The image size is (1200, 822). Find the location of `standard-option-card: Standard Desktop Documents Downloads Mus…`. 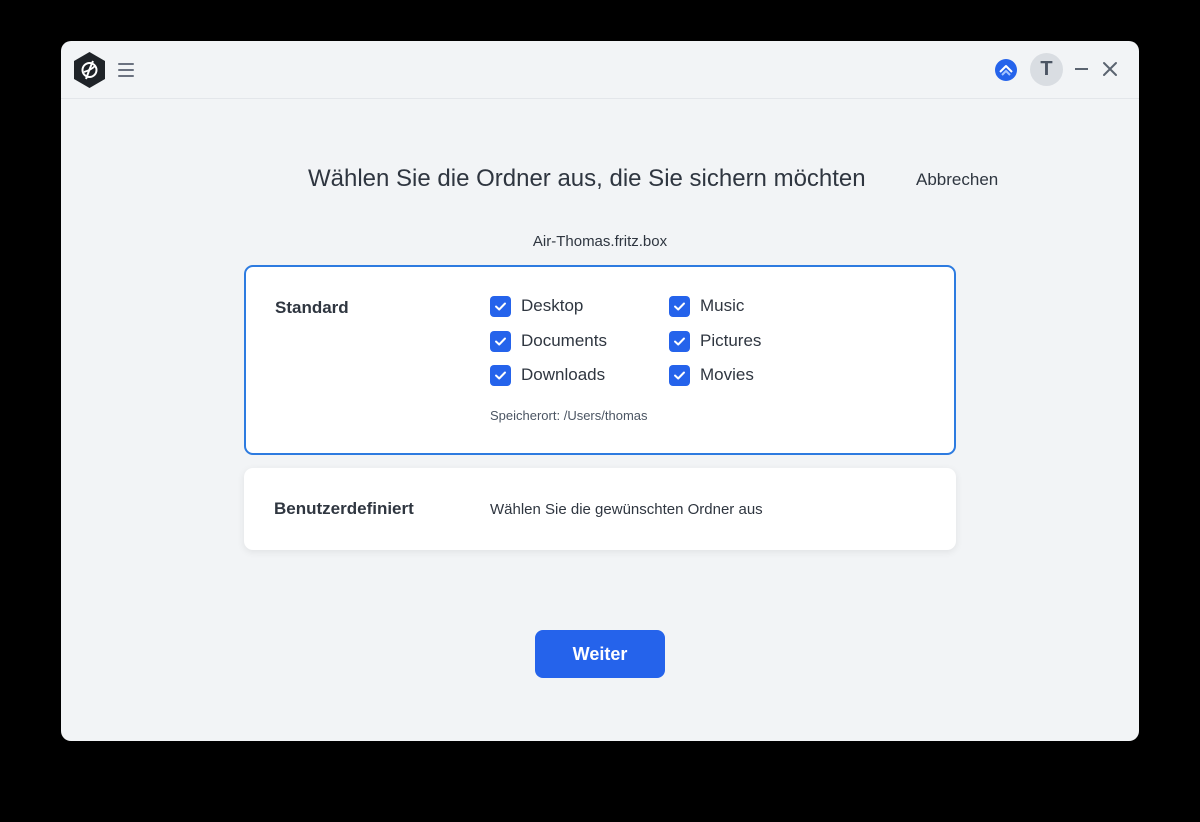

standard-option-card: Standard Desktop Documents Downloads Mus… is located at coordinates (600, 360).